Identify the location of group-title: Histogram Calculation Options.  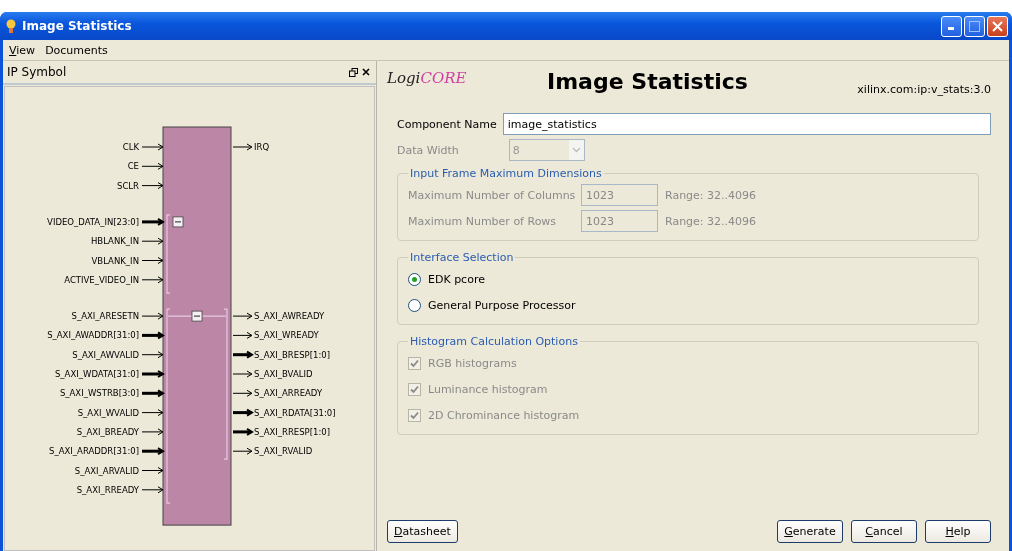
(494, 341).